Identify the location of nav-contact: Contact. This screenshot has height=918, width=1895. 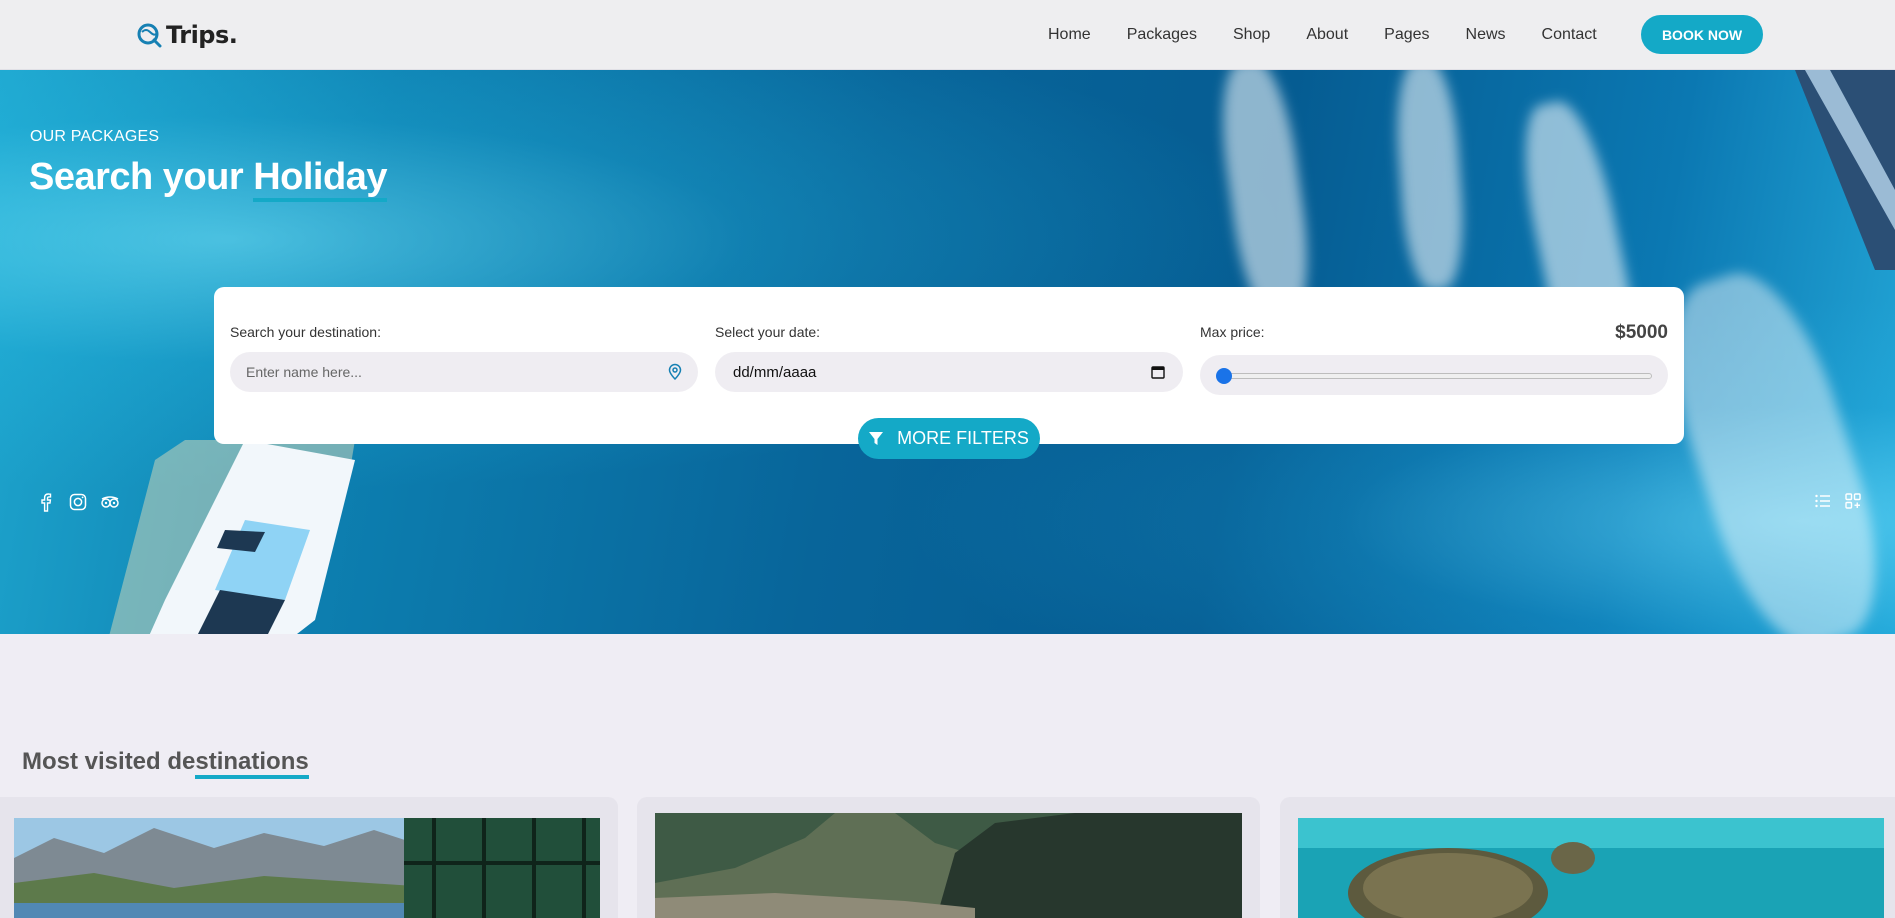
(1569, 35).